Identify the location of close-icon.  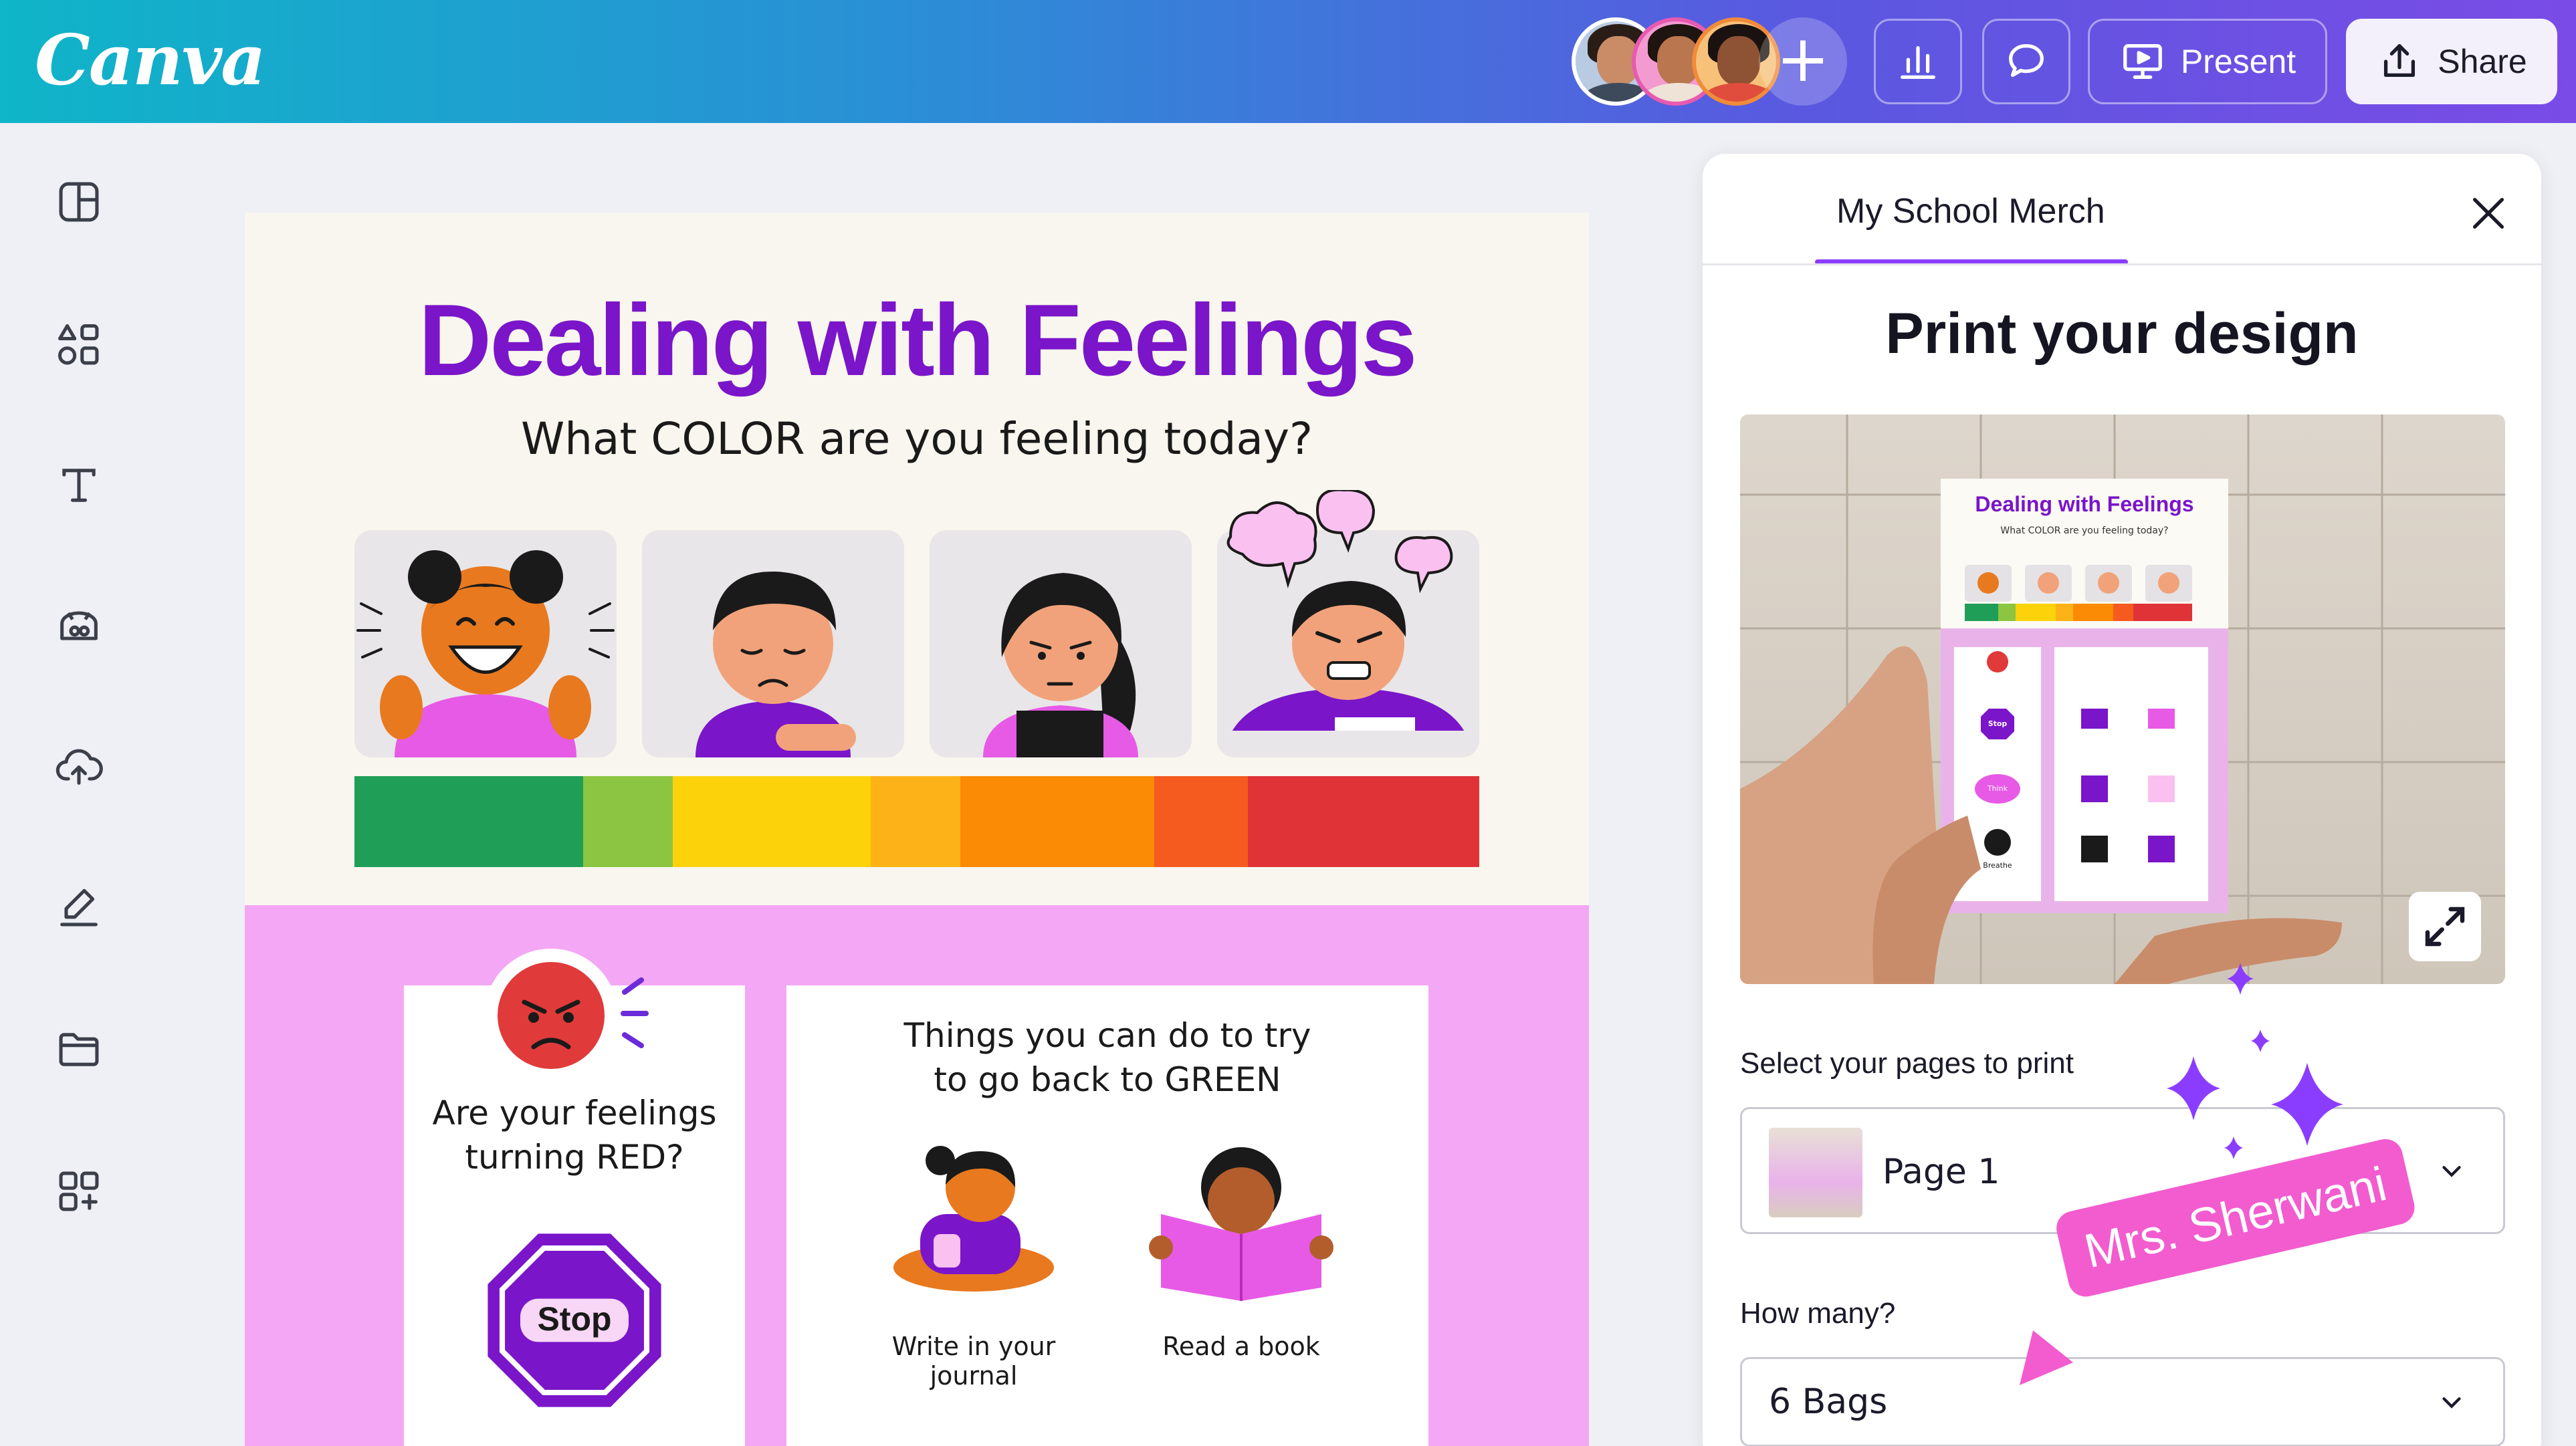
(2488, 214).